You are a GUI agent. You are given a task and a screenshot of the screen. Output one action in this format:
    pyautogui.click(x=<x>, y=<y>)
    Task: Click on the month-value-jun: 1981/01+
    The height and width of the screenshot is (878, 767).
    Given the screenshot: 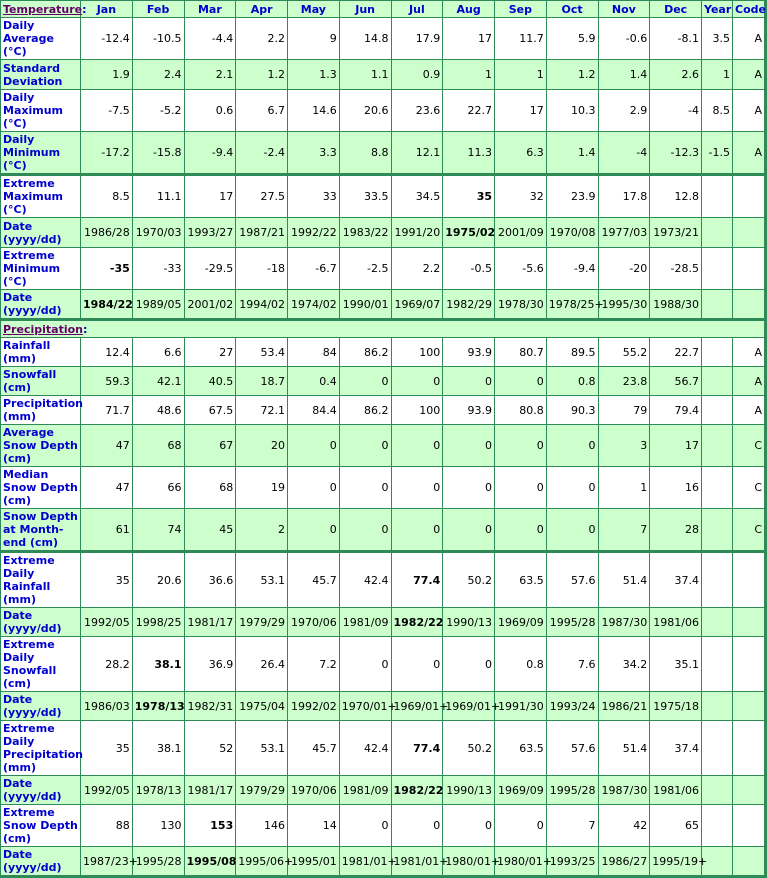 What is the action you would take?
    pyautogui.click(x=367, y=862)
    